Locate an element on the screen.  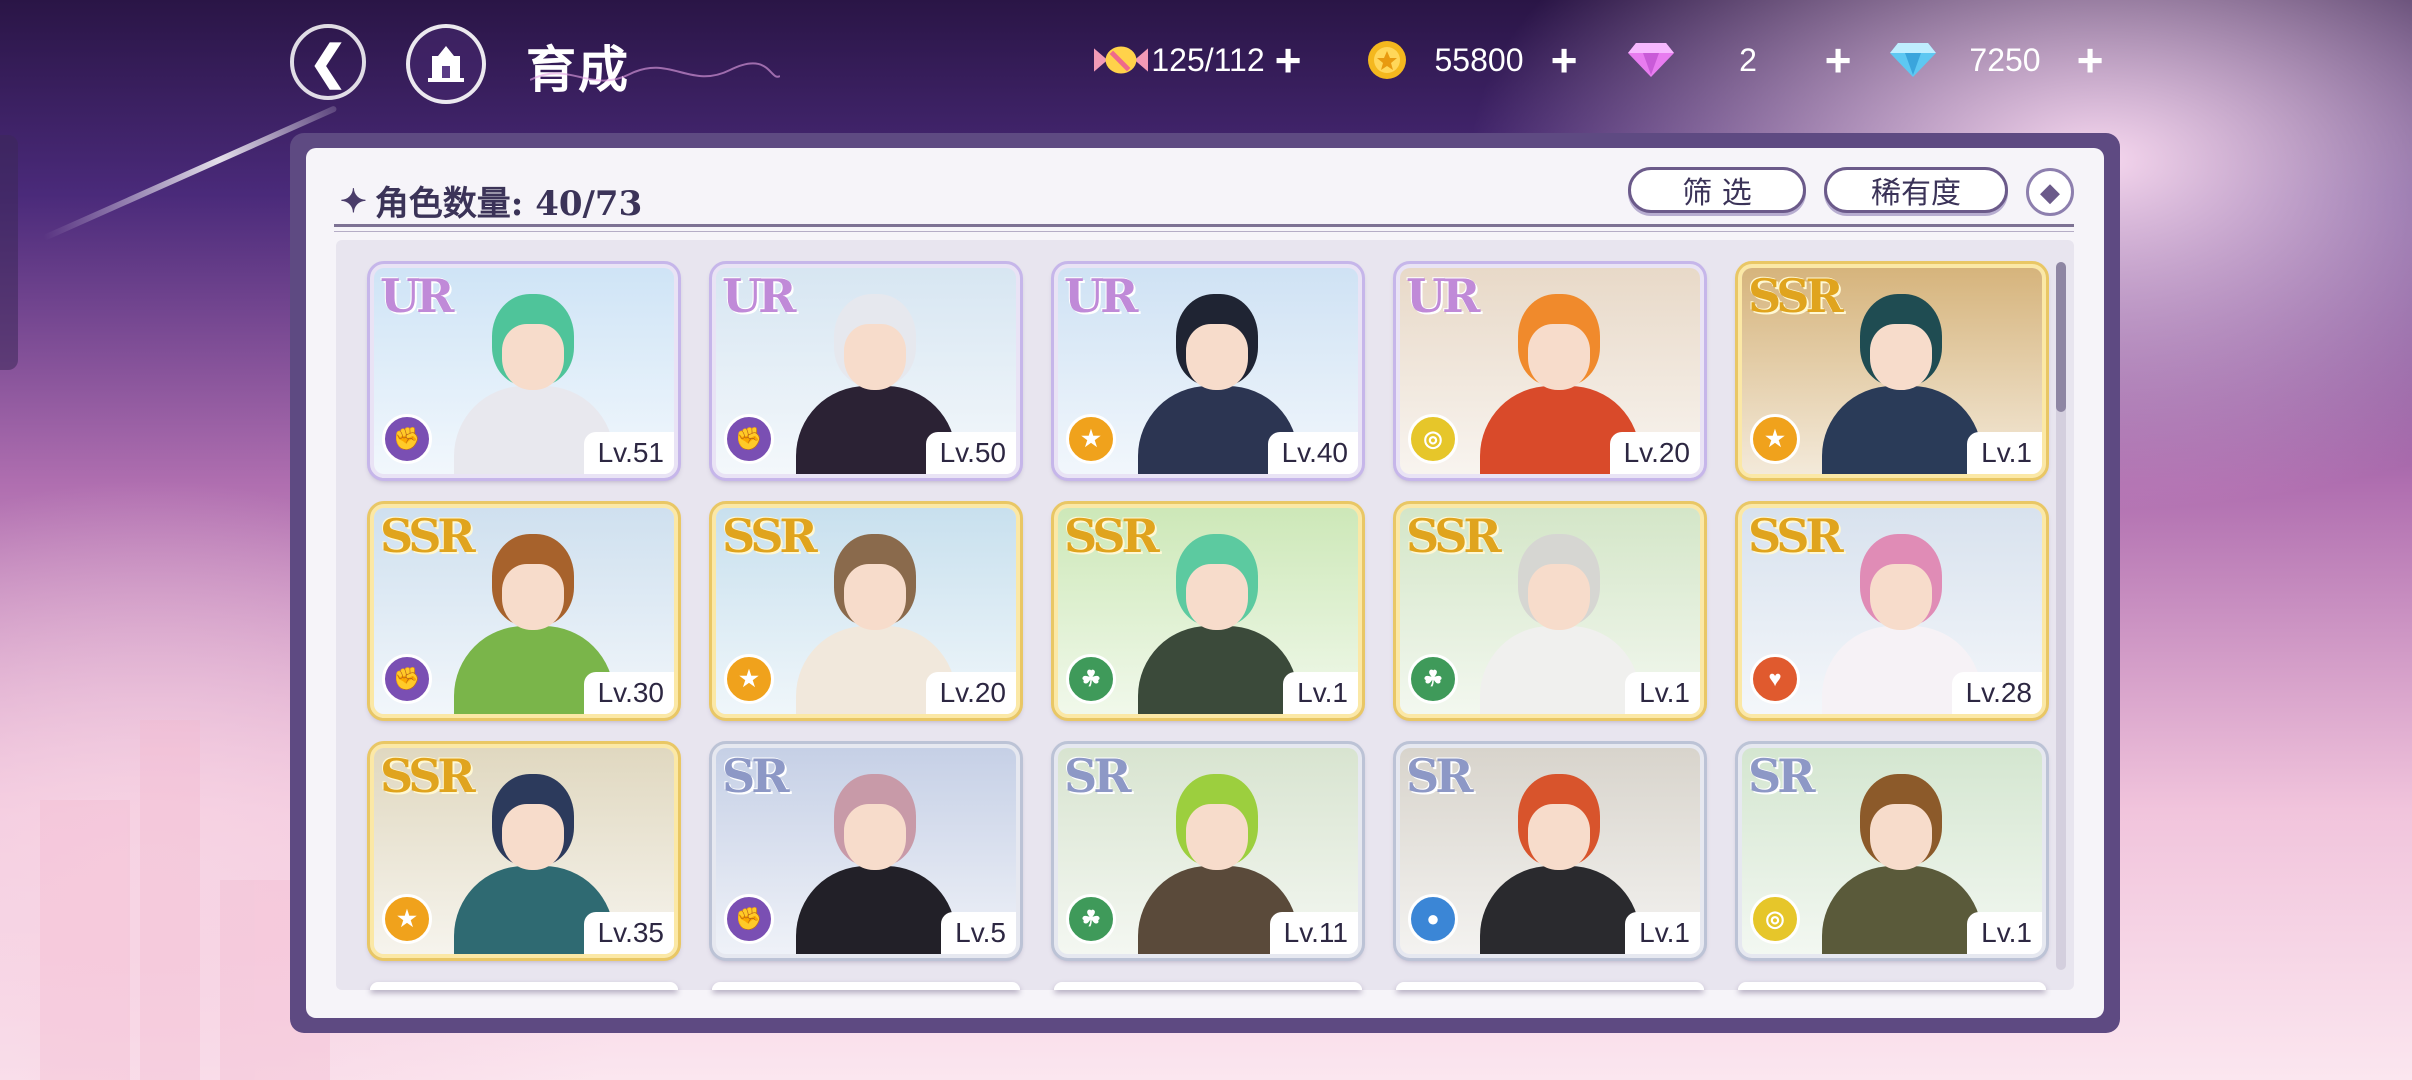
character-card: SR ✊ Lv.5 is located at coordinates (866, 851).